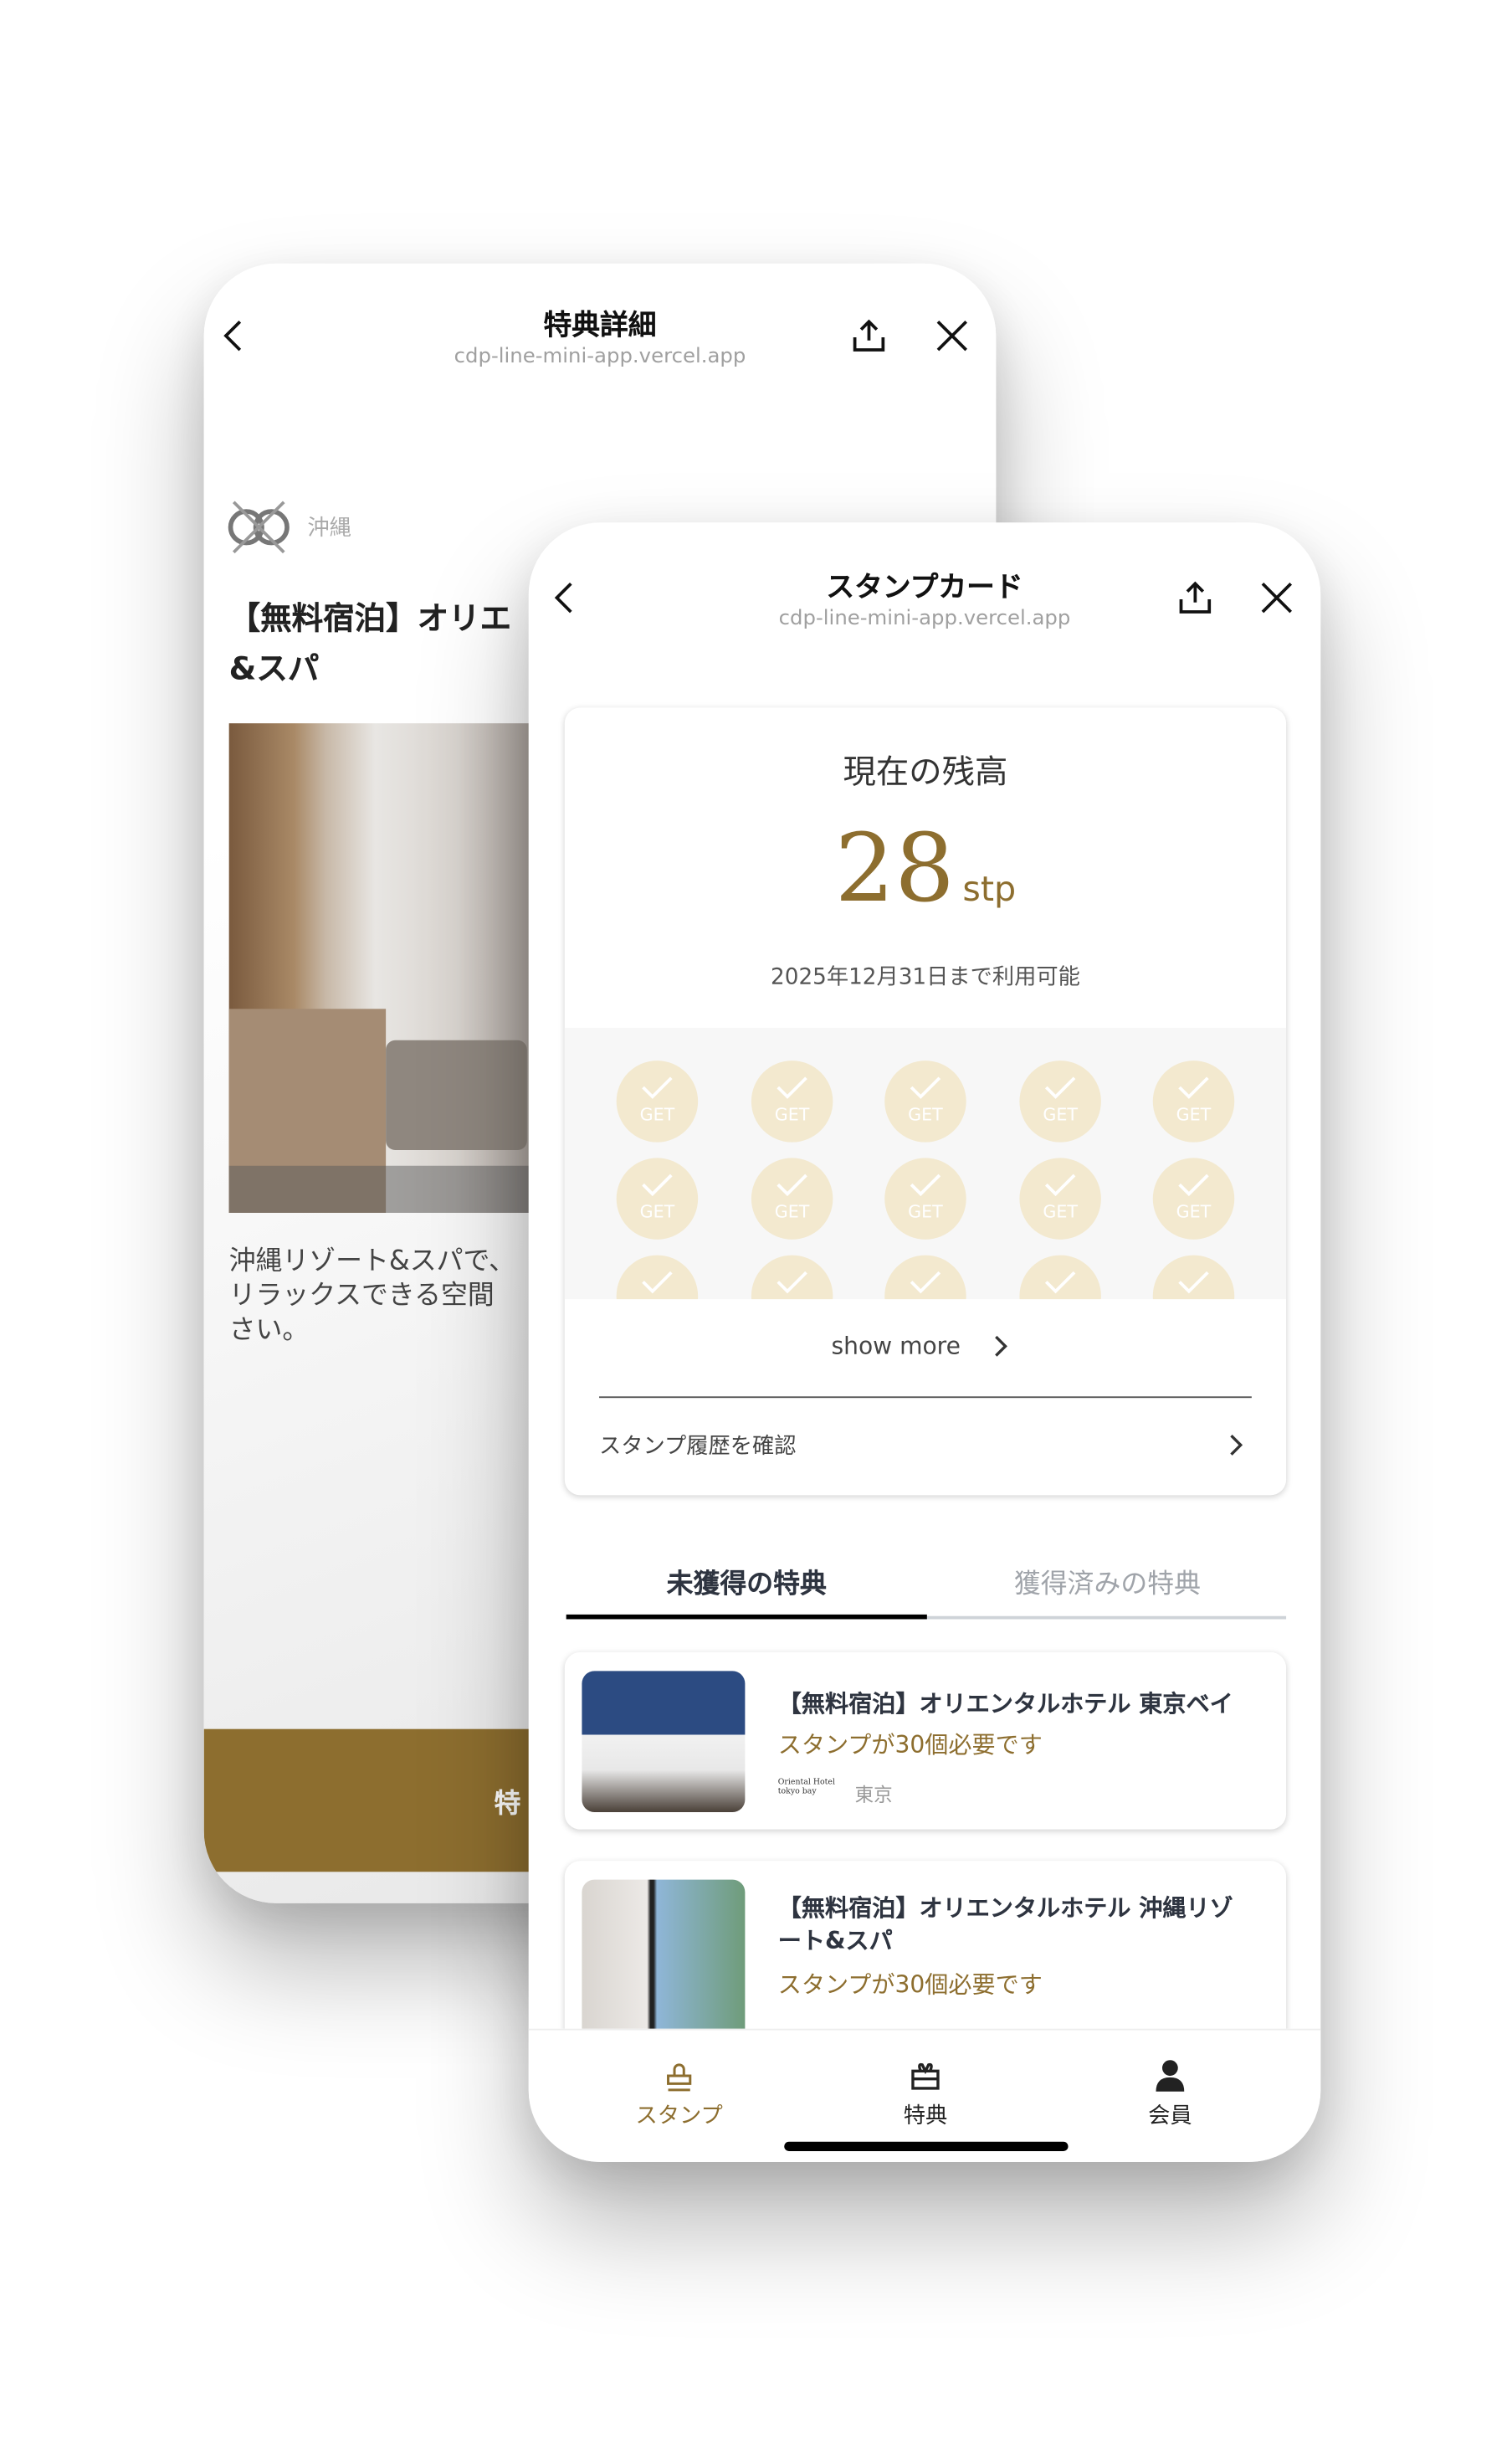  What do you see at coordinates (925, 2076) in the screenshot?
I see `gift-icon` at bounding box center [925, 2076].